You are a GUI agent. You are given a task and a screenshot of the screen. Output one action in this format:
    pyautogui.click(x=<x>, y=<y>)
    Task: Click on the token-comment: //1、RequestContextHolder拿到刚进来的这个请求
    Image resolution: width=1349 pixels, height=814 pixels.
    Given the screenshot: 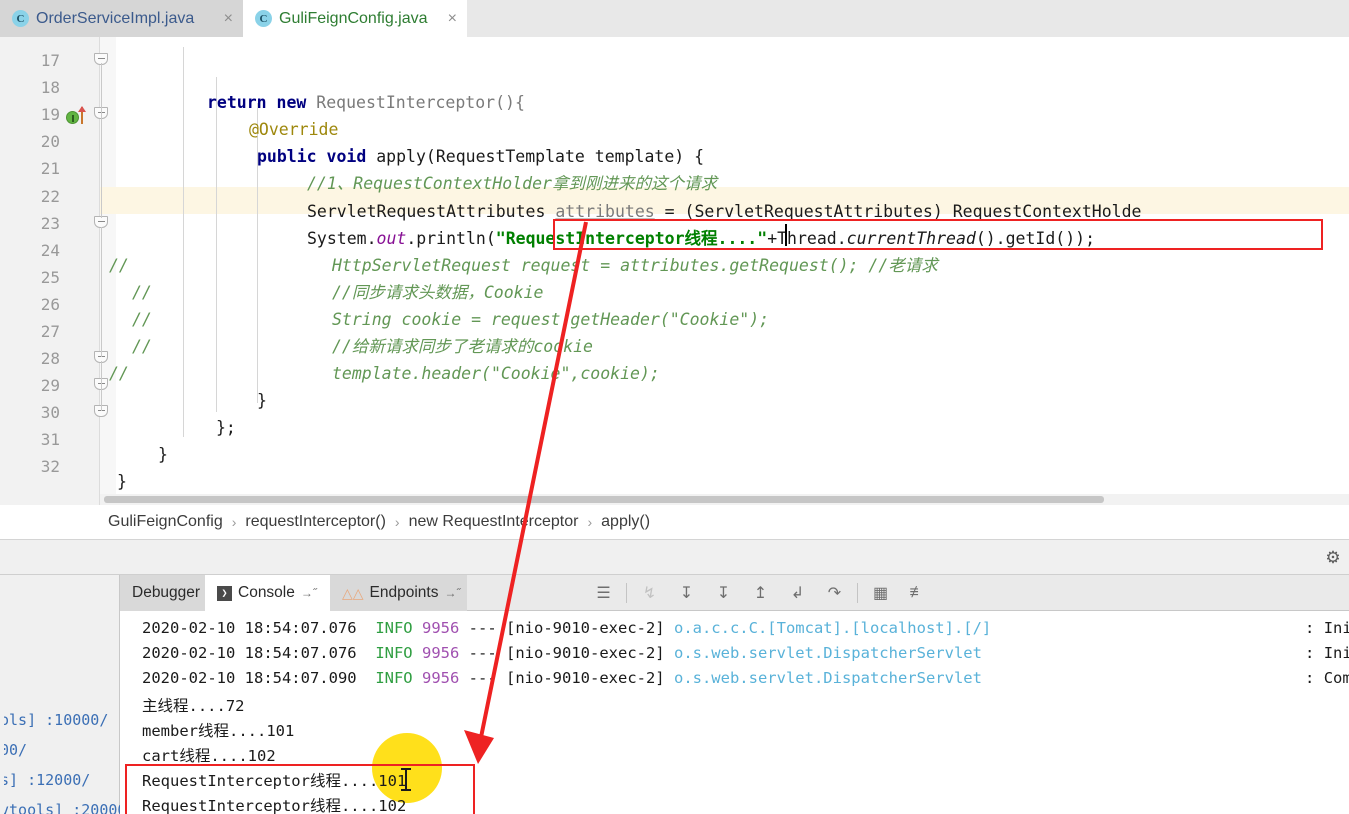 What is the action you would take?
    pyautogui.click(x=512, y=183)
    